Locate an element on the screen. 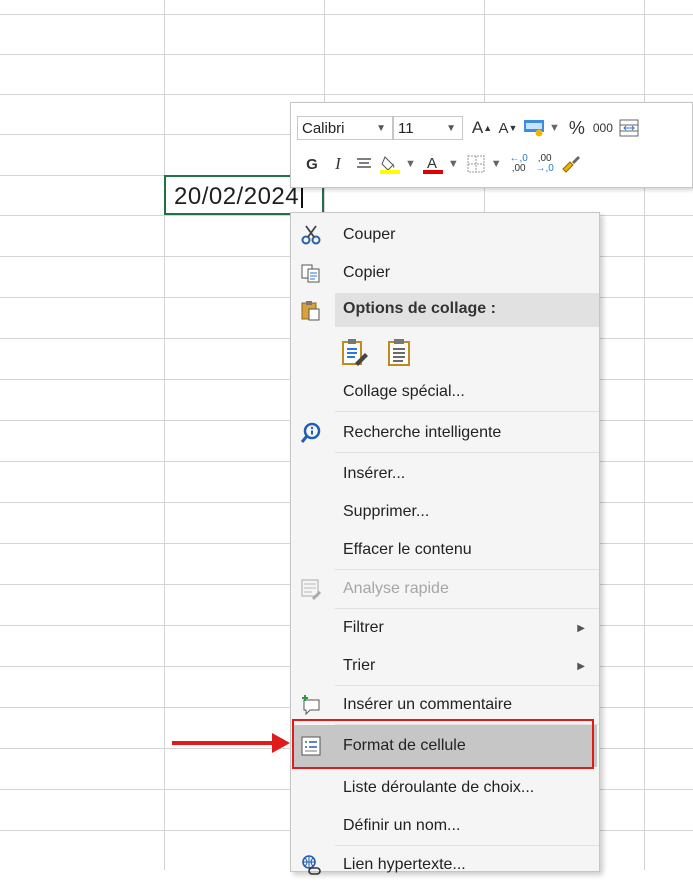 This screenshot has width=693, height=884. paste-values-icon is located at coordinates (400, 354).